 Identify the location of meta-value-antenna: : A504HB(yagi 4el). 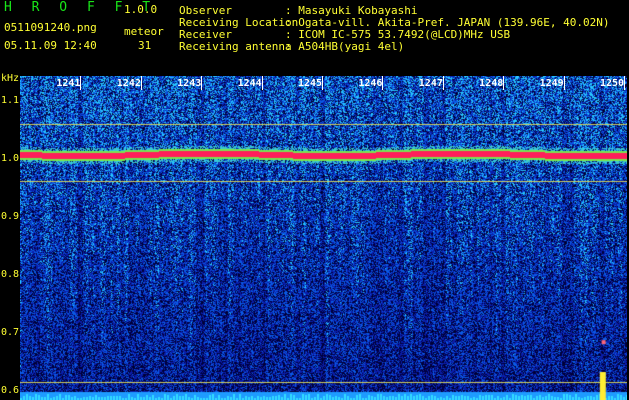
(345, 46).